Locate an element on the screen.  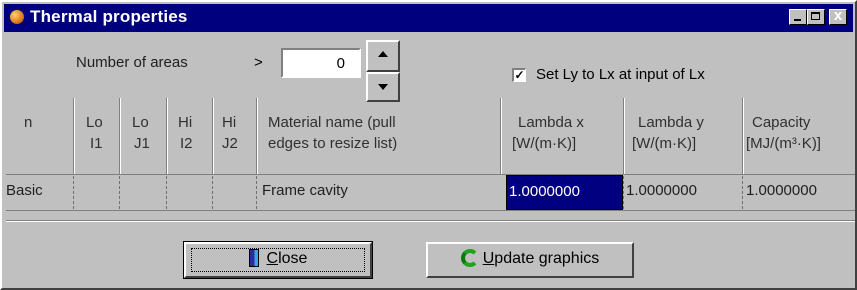
title-bar: Thermal properties x is located at coordinates (428, 18).